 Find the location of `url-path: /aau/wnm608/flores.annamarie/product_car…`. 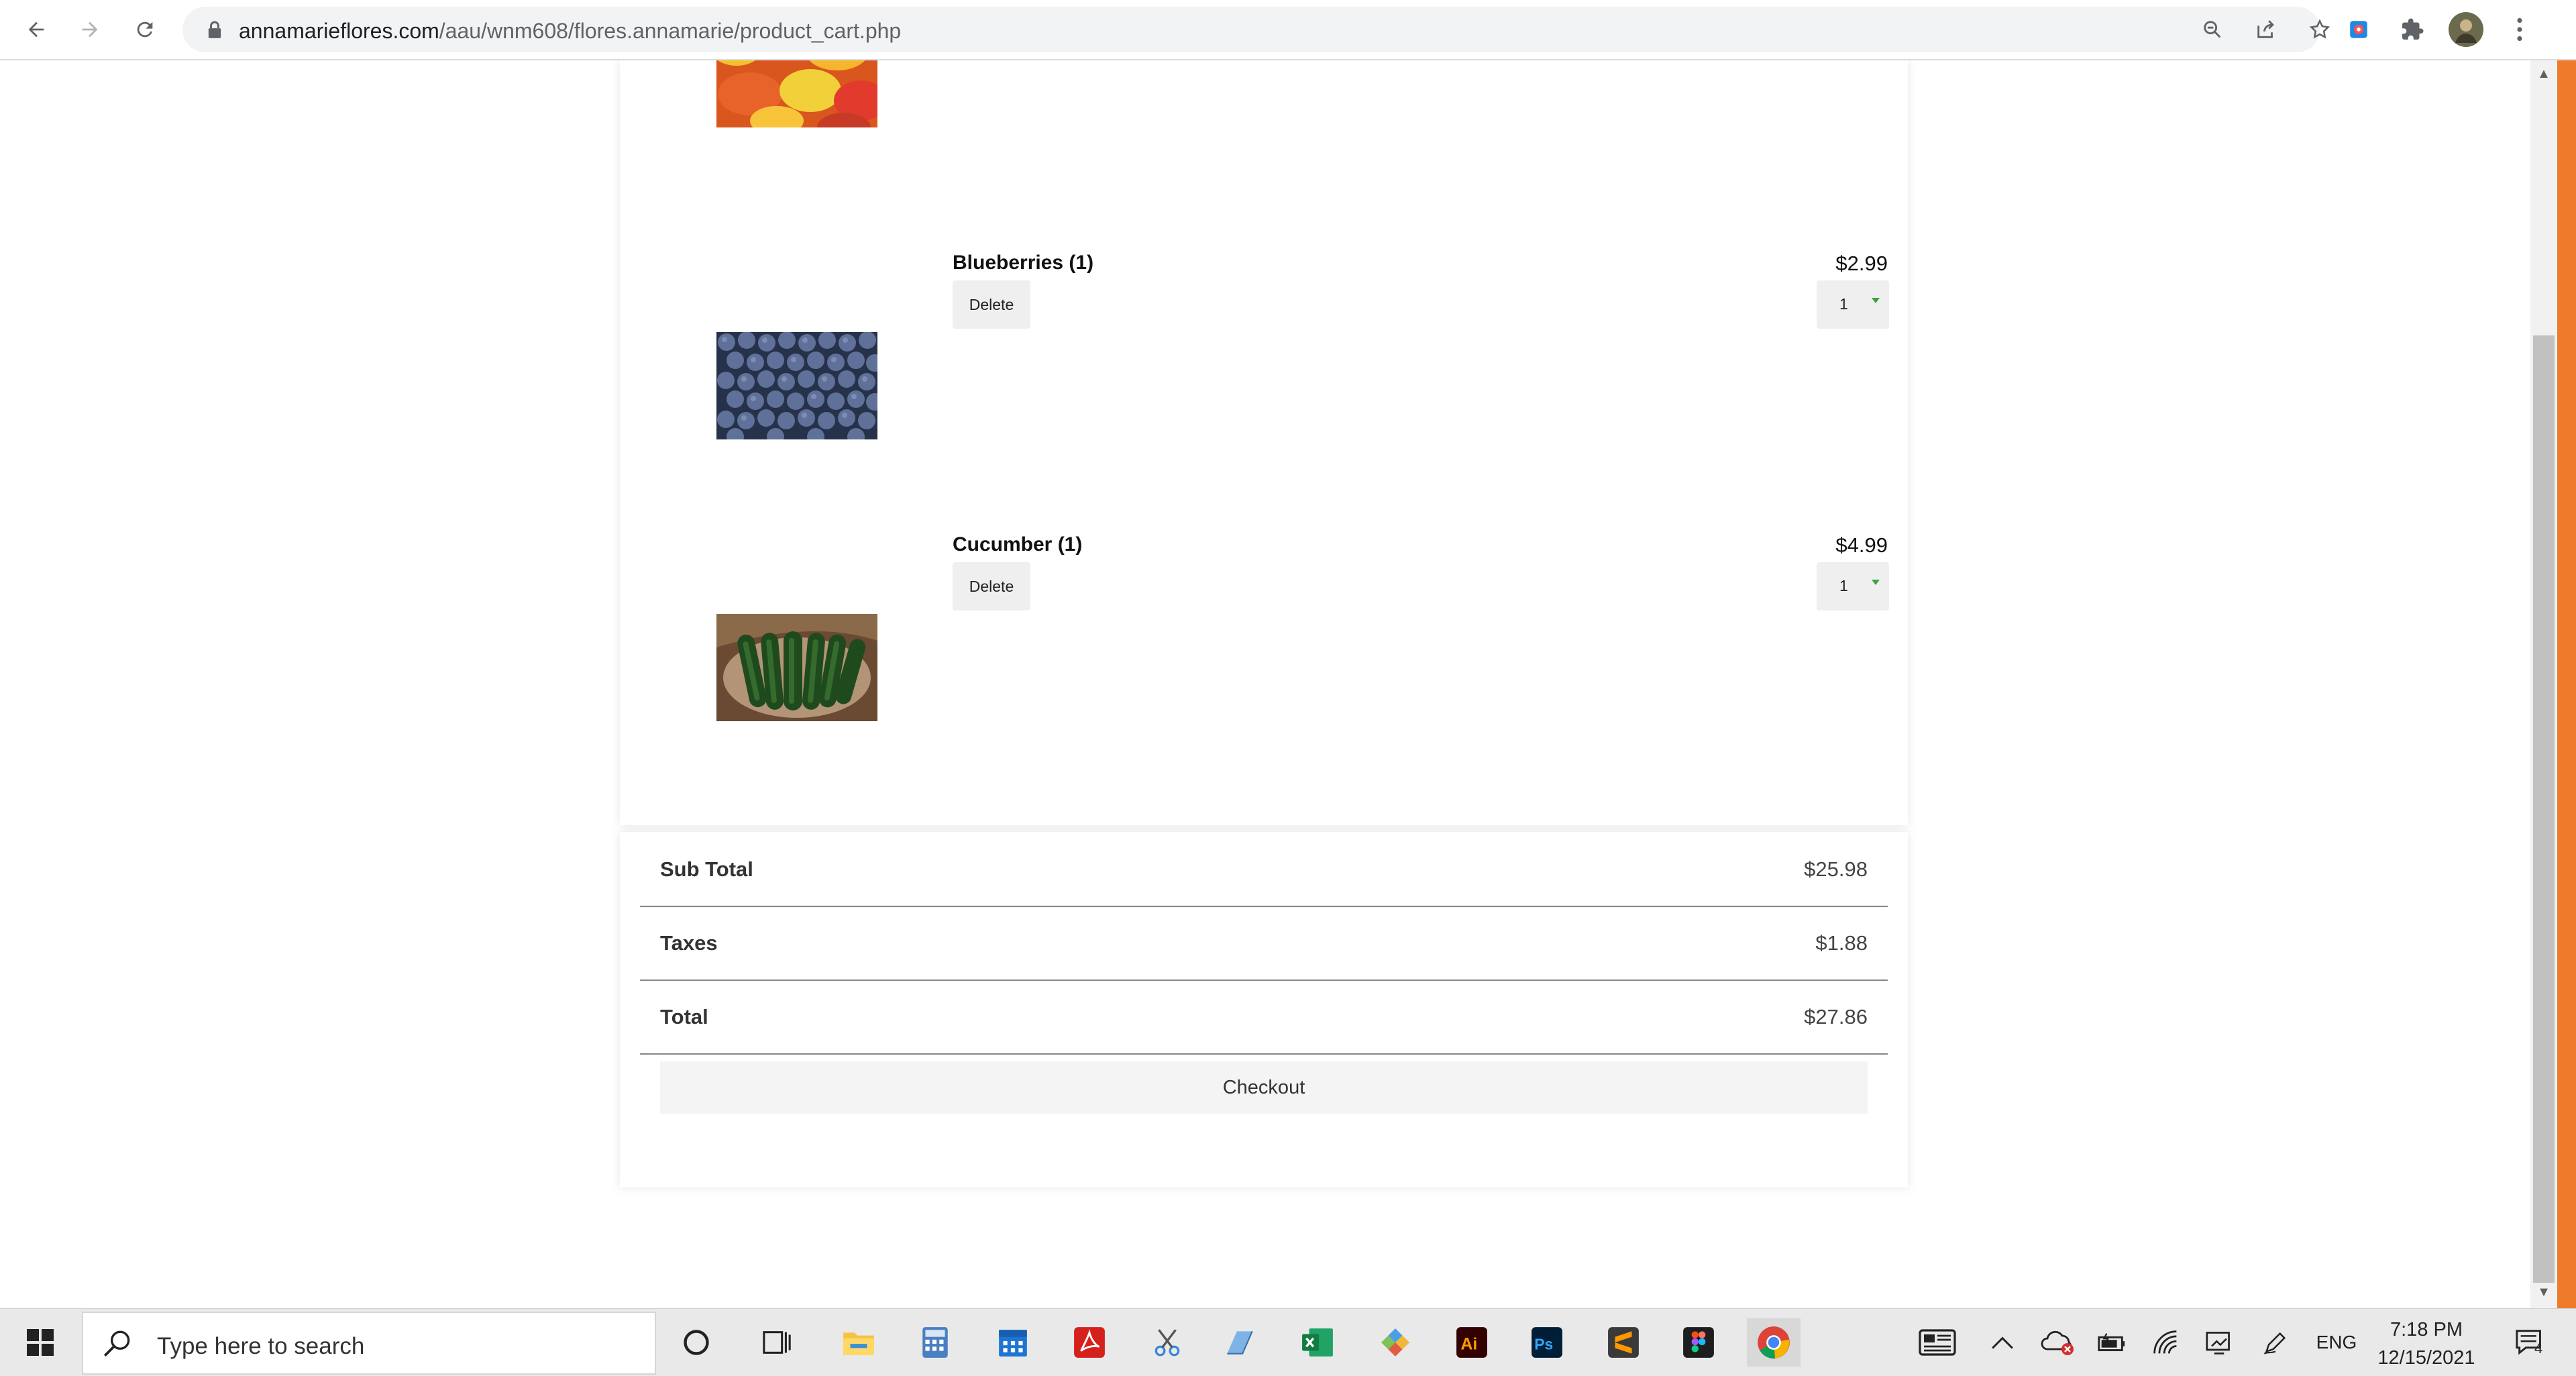

url-path: /aau/wnm608/flores.annamarie/product_car… is located at coordinates (670, 31).